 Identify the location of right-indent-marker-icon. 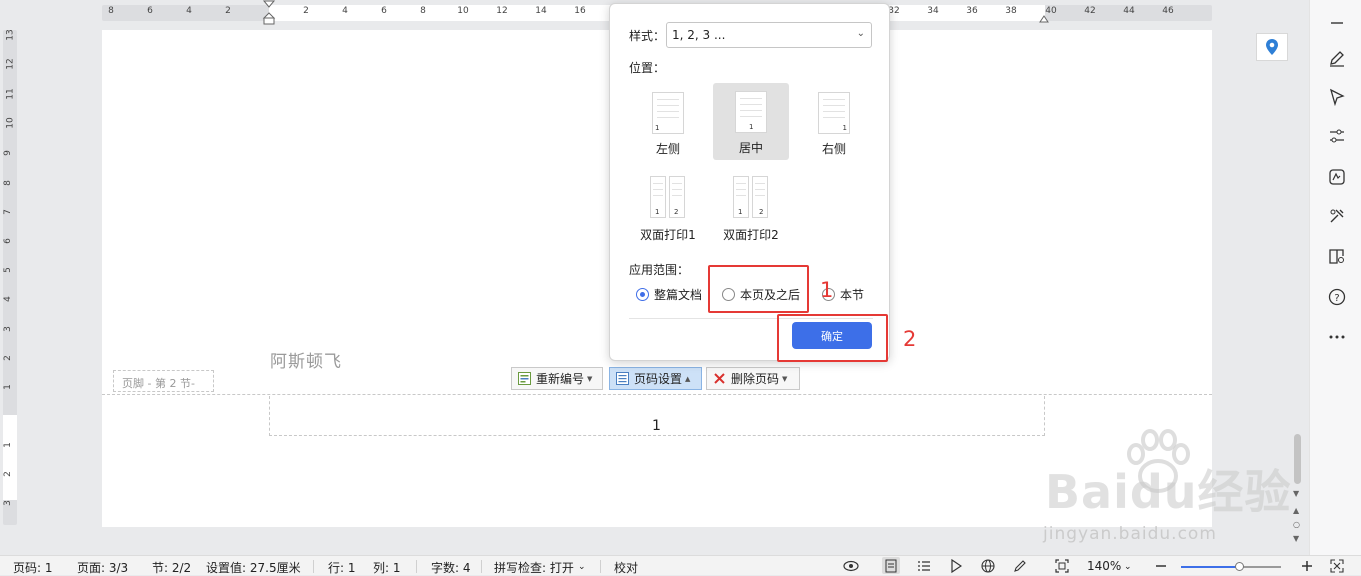
(1044, 18).